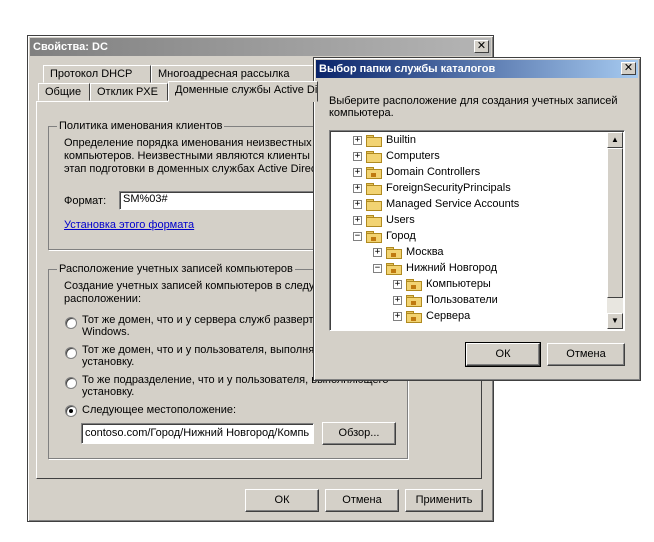 The image size is (654, 542). What do you see at coordinates (467, 156) in the screenshot?
I see `tree-node: + Computers` at bounding box center [467, 156].